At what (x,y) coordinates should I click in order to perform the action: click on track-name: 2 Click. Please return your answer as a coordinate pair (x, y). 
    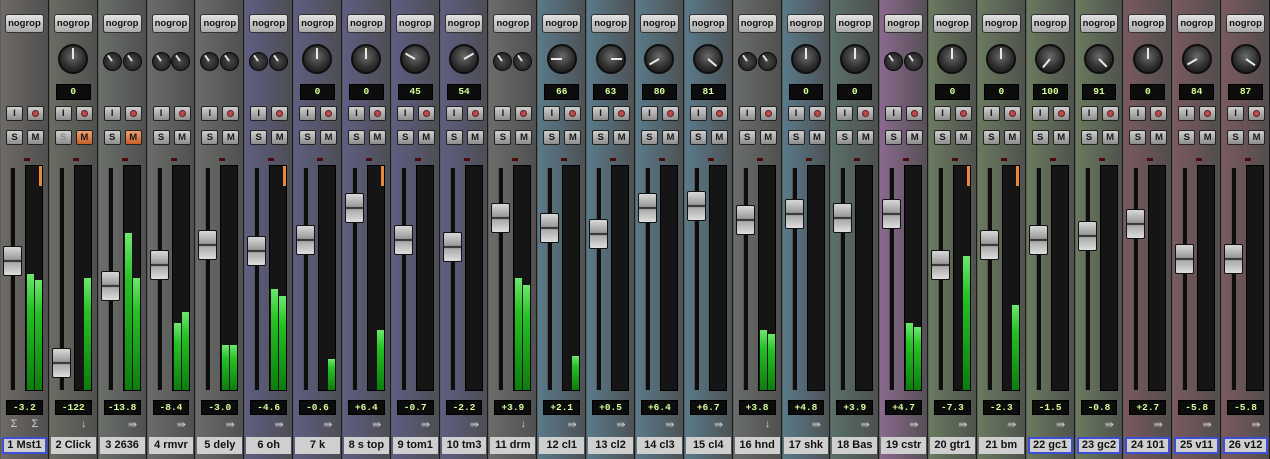
    Looking at the image, I should click on (73, 445).